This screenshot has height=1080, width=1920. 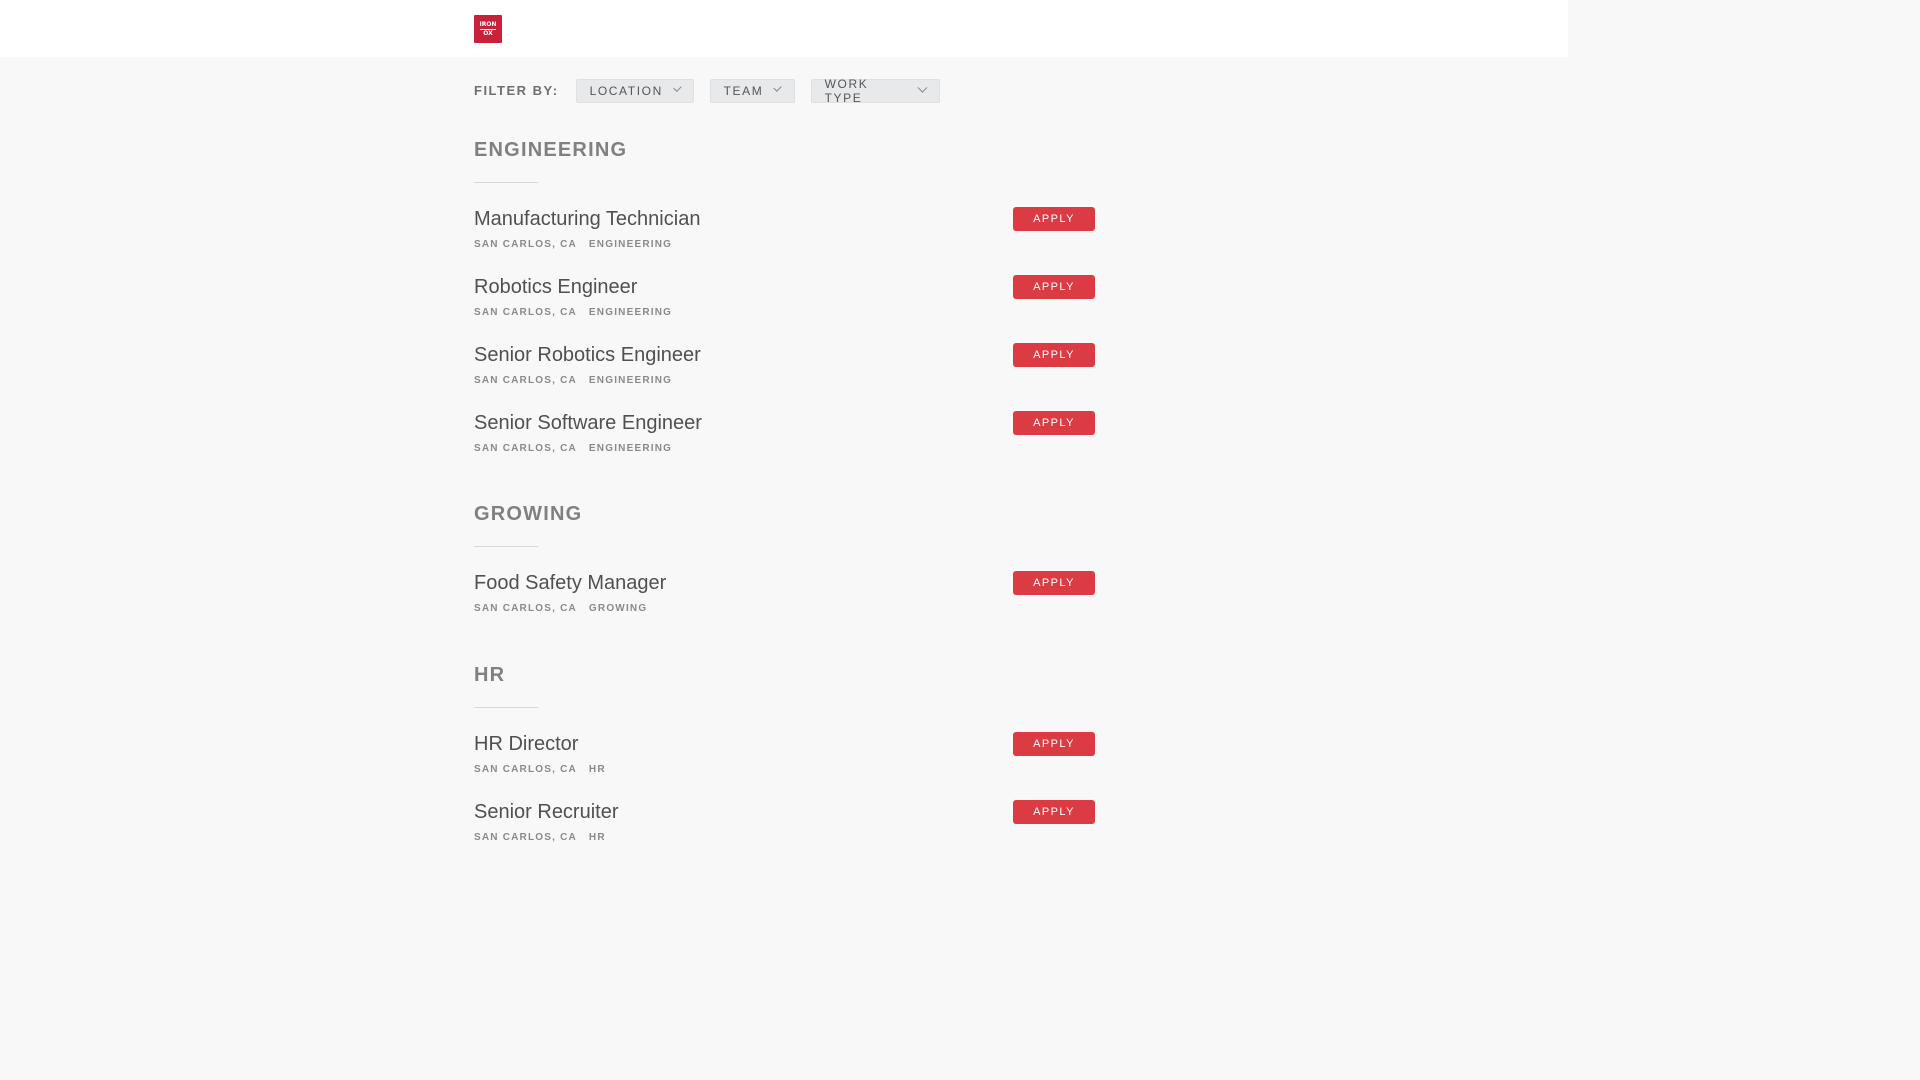 I want to click on filter-team-label: TEAM, so click(x=743, y=90).